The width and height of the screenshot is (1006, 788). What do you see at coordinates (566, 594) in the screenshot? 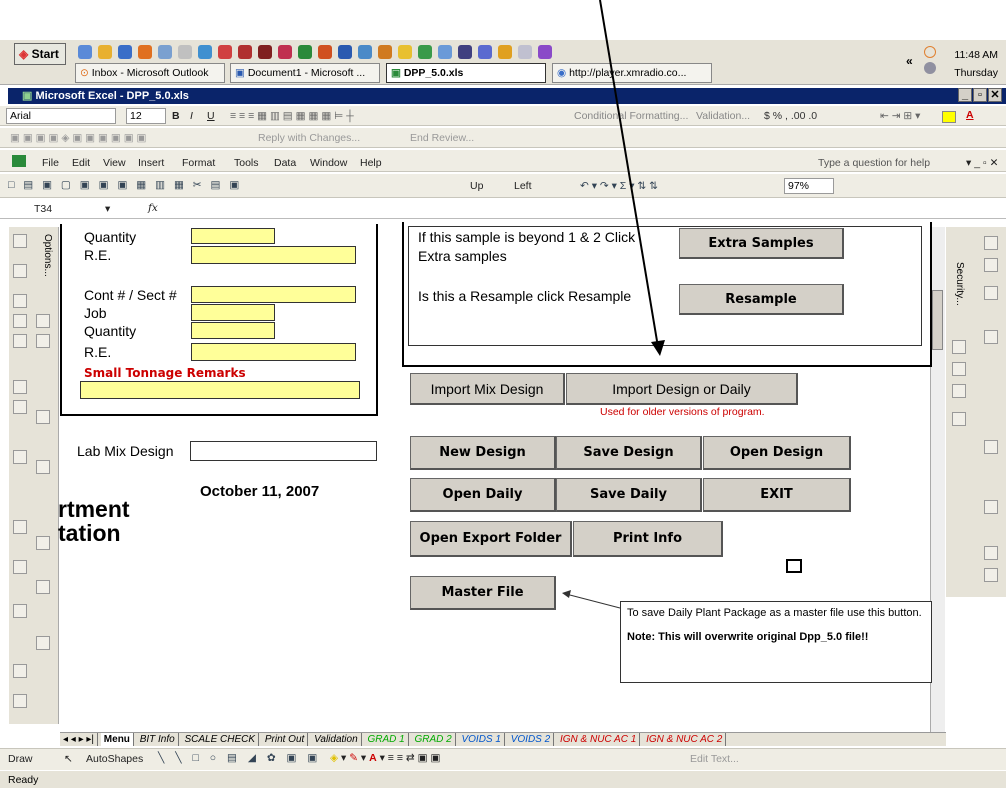
I see `callout-arrowhead` at bounding box center [566, 594].